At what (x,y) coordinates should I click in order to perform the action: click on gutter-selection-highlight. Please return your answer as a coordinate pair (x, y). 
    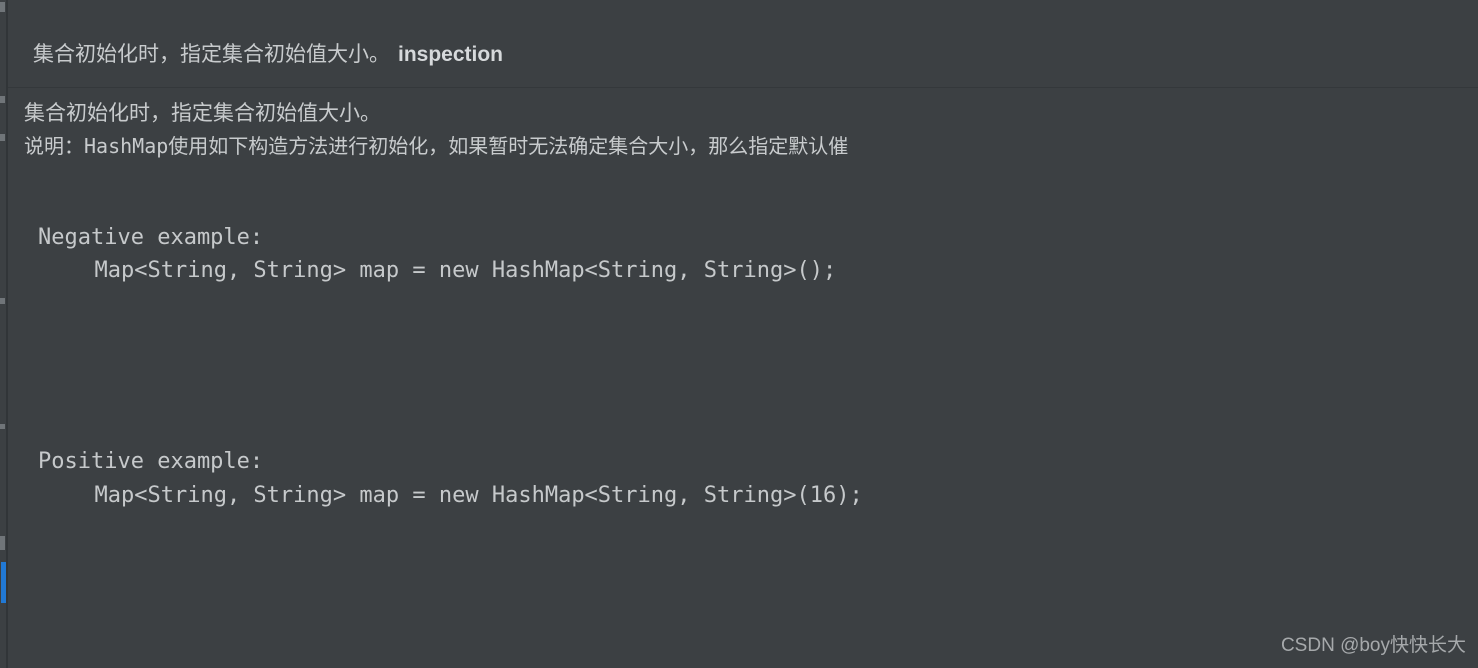
    Looking at the image, I should click on (3, 582).